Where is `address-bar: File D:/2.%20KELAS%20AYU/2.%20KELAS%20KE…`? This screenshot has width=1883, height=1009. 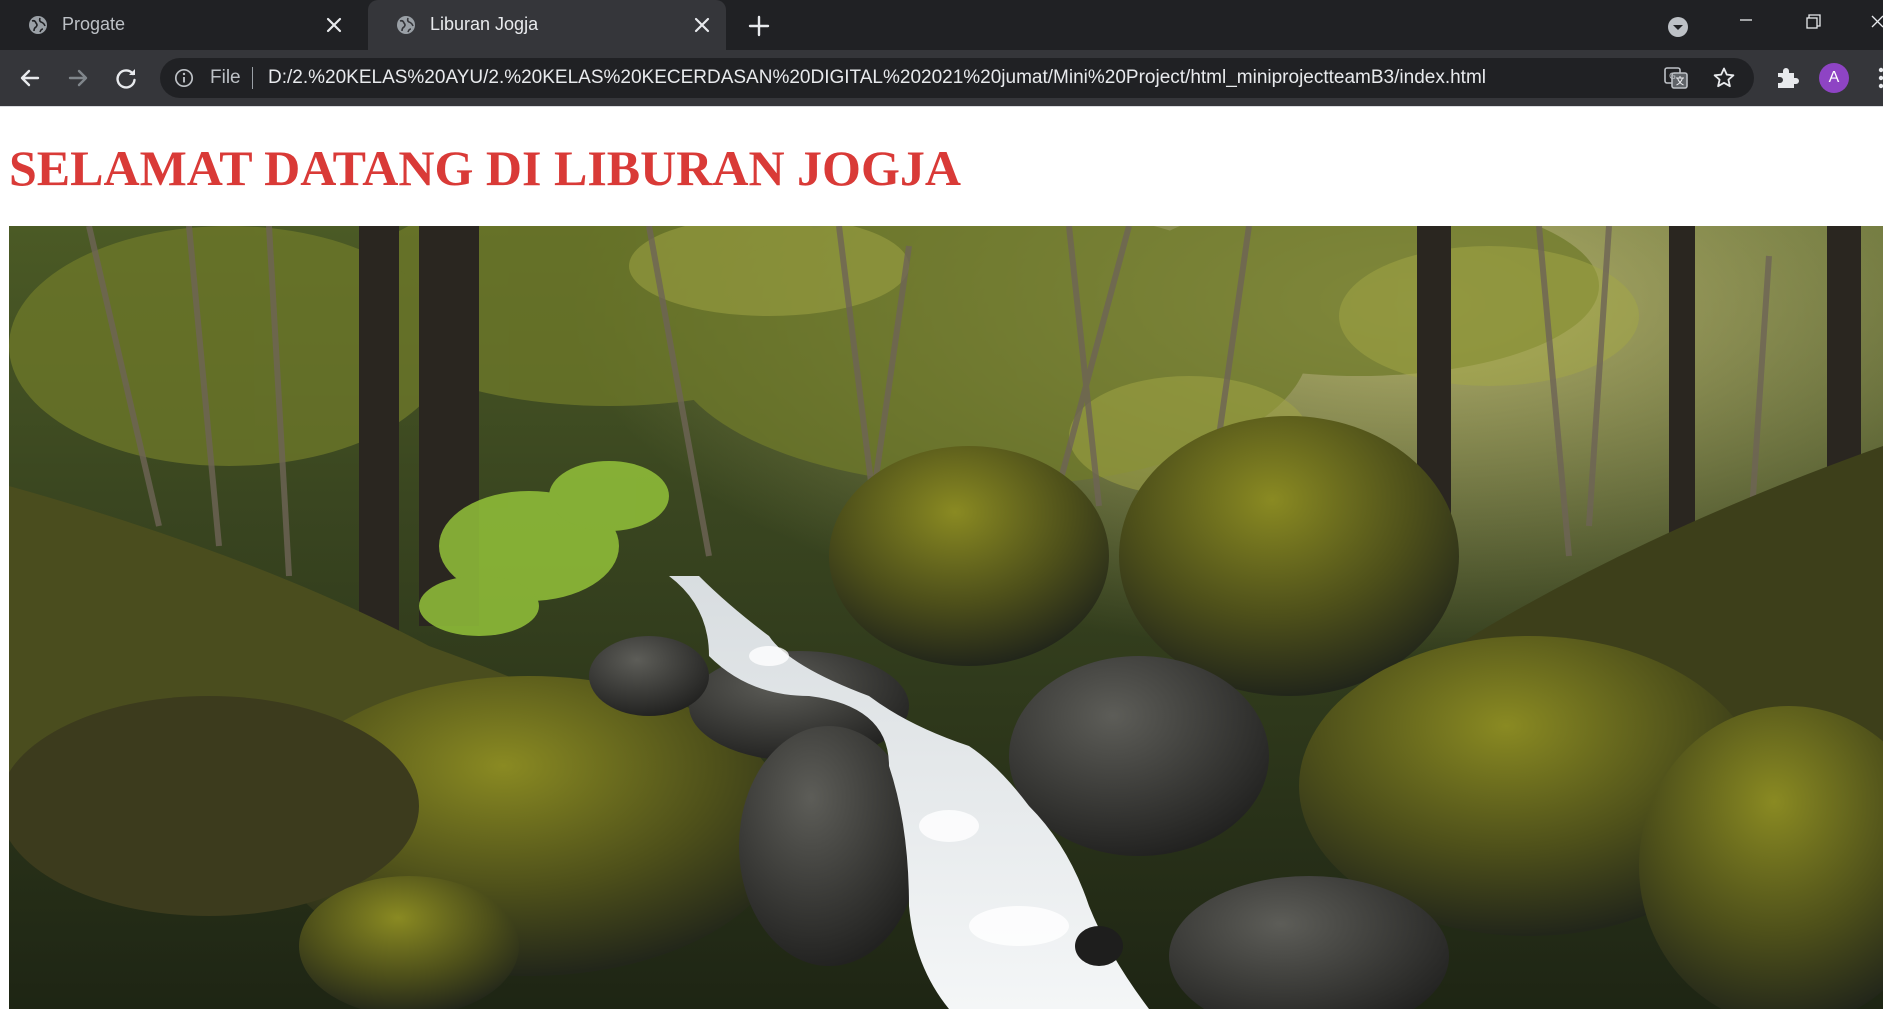 address-bar: File D:/2.%20KELAS%20AYU/2.%20KELAS%20KE… is located at coordinates (957, 78).